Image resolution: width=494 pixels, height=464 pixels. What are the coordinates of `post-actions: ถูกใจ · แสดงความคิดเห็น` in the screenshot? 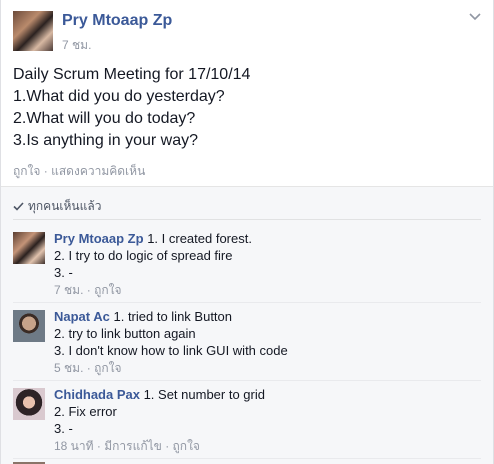 It's located at (79, 171).